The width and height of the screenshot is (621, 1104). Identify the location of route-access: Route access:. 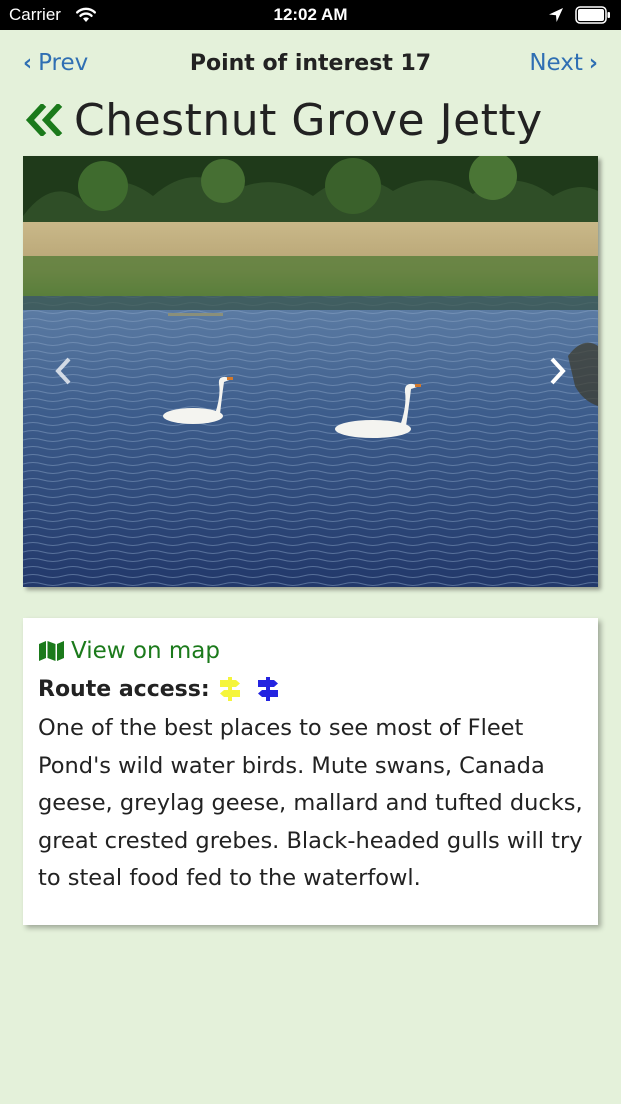
(159, 689).